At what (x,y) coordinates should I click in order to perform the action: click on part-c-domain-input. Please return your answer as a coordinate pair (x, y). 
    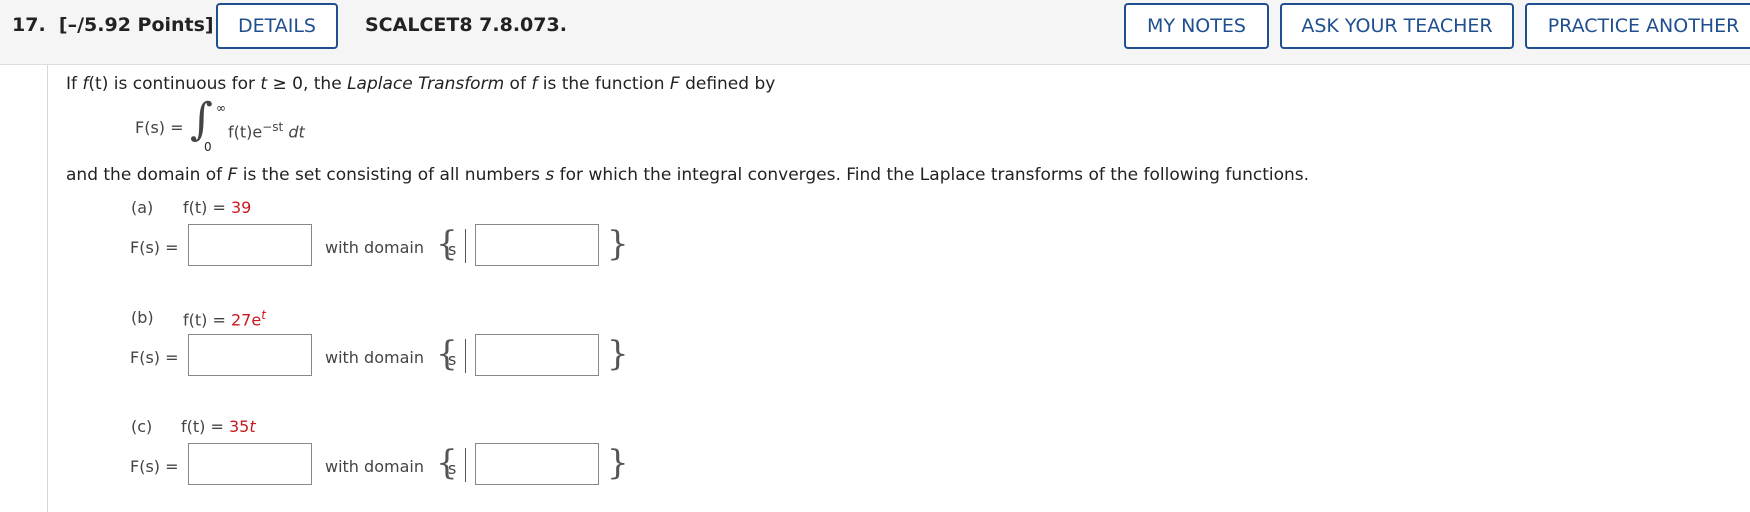
    Looking at the image, I should click on (537, 464).